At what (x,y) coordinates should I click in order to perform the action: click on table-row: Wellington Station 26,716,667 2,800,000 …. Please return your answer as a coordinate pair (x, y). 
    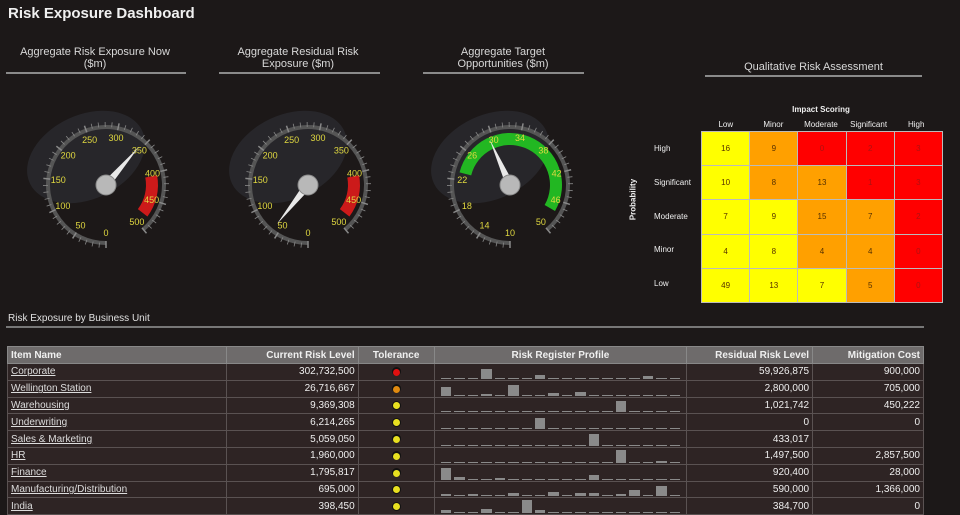
    Looking at the image, I should click on (466, 388).